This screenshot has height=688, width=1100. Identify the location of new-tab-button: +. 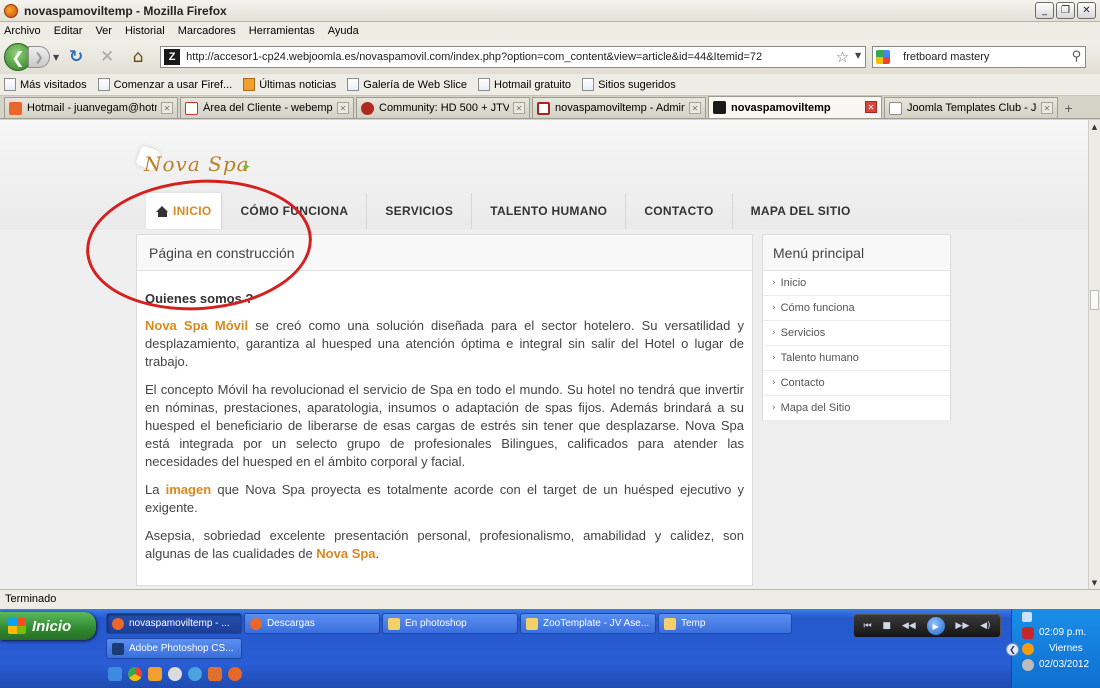
(1068, 108).